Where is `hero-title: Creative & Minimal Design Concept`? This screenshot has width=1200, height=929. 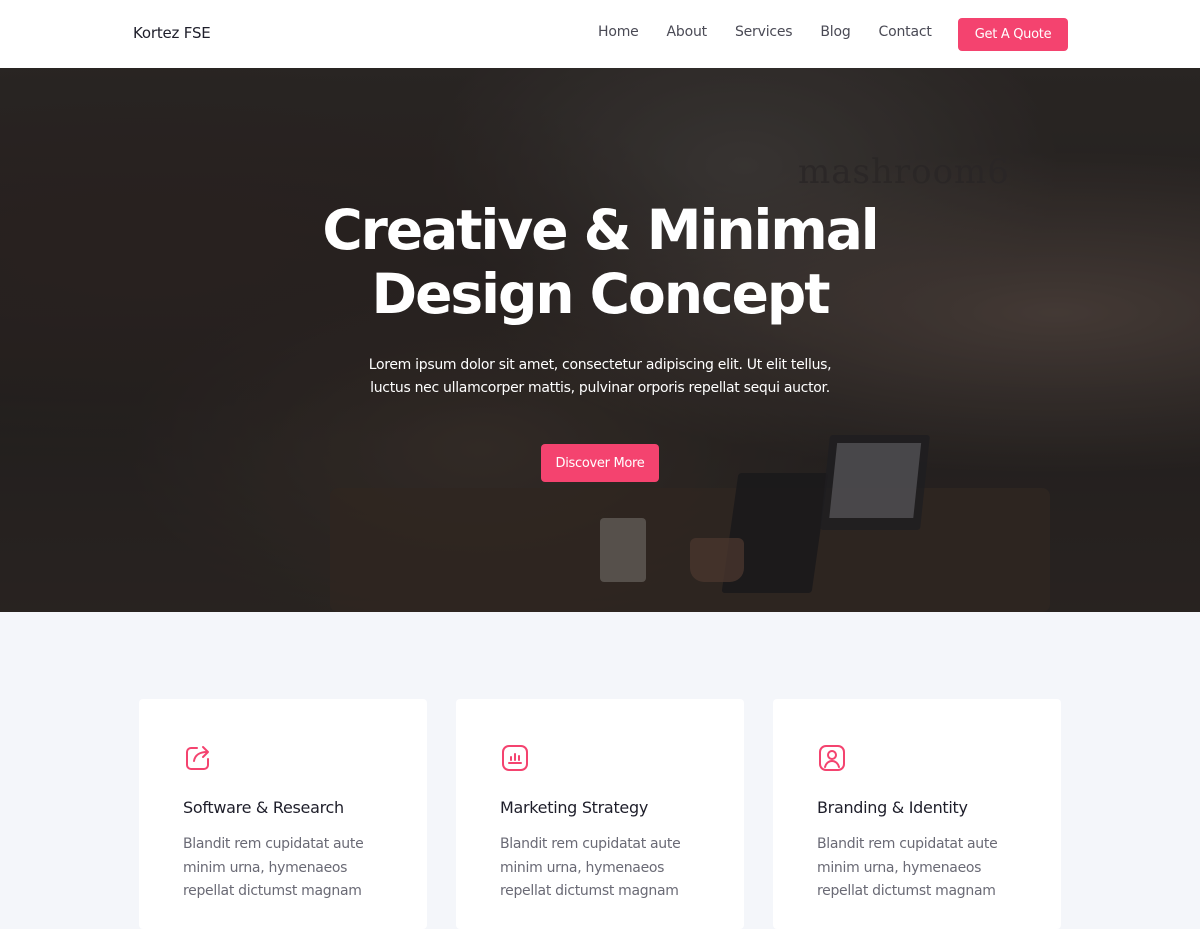 hero-title: Creative & Minimal Design Concept is located at coordinates (600, 262).